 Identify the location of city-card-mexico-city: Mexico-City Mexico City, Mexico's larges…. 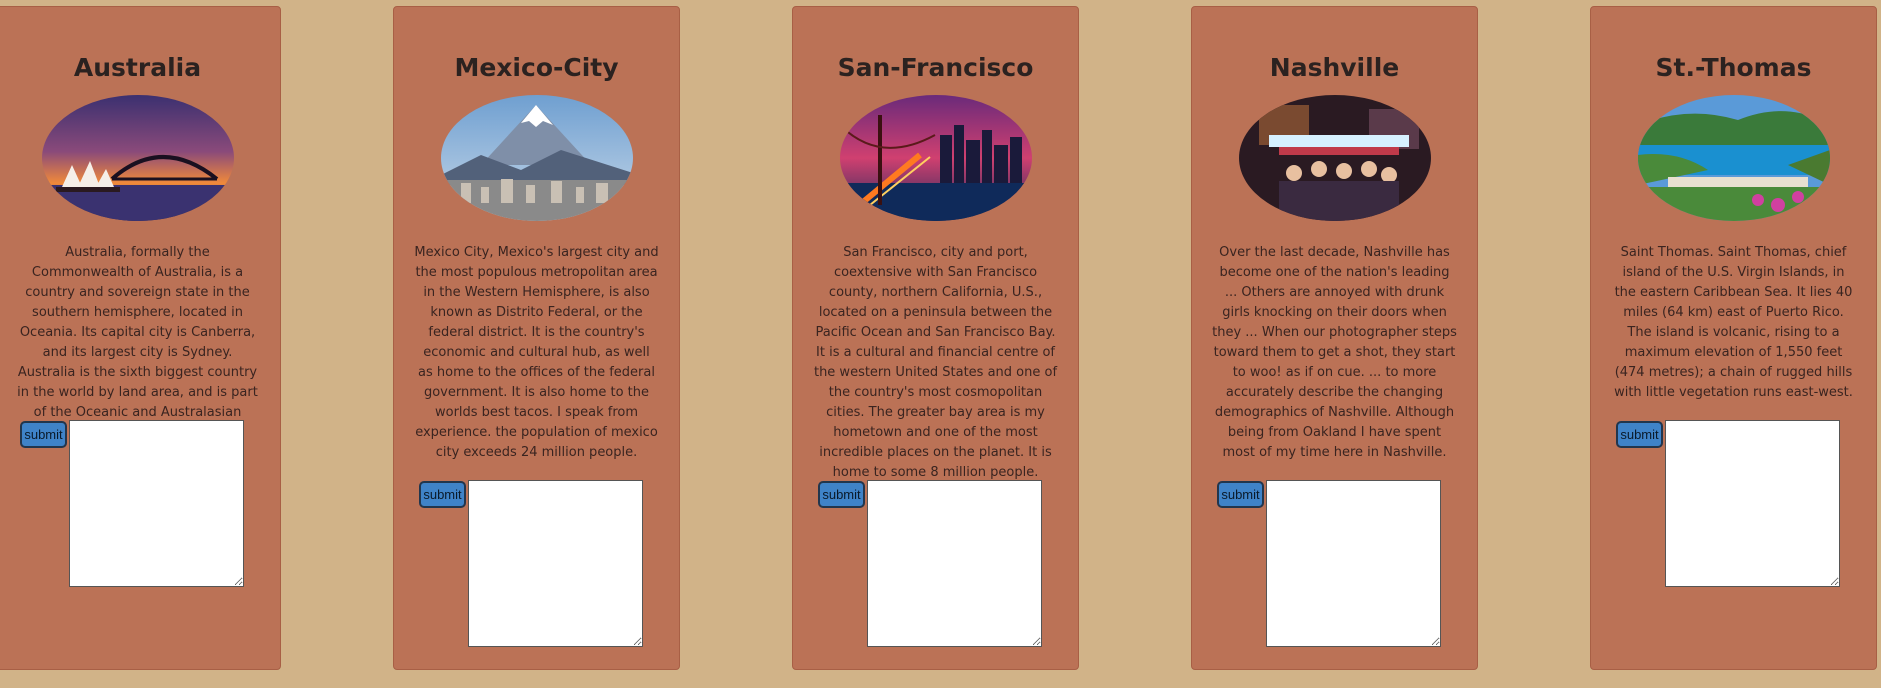
(536, 338).